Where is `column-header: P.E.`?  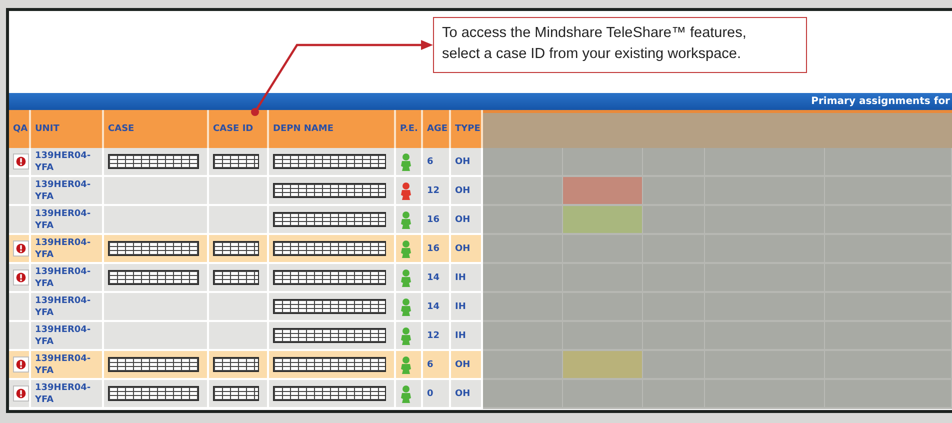
column-header: P.E. is located at coordinates (409, 129).